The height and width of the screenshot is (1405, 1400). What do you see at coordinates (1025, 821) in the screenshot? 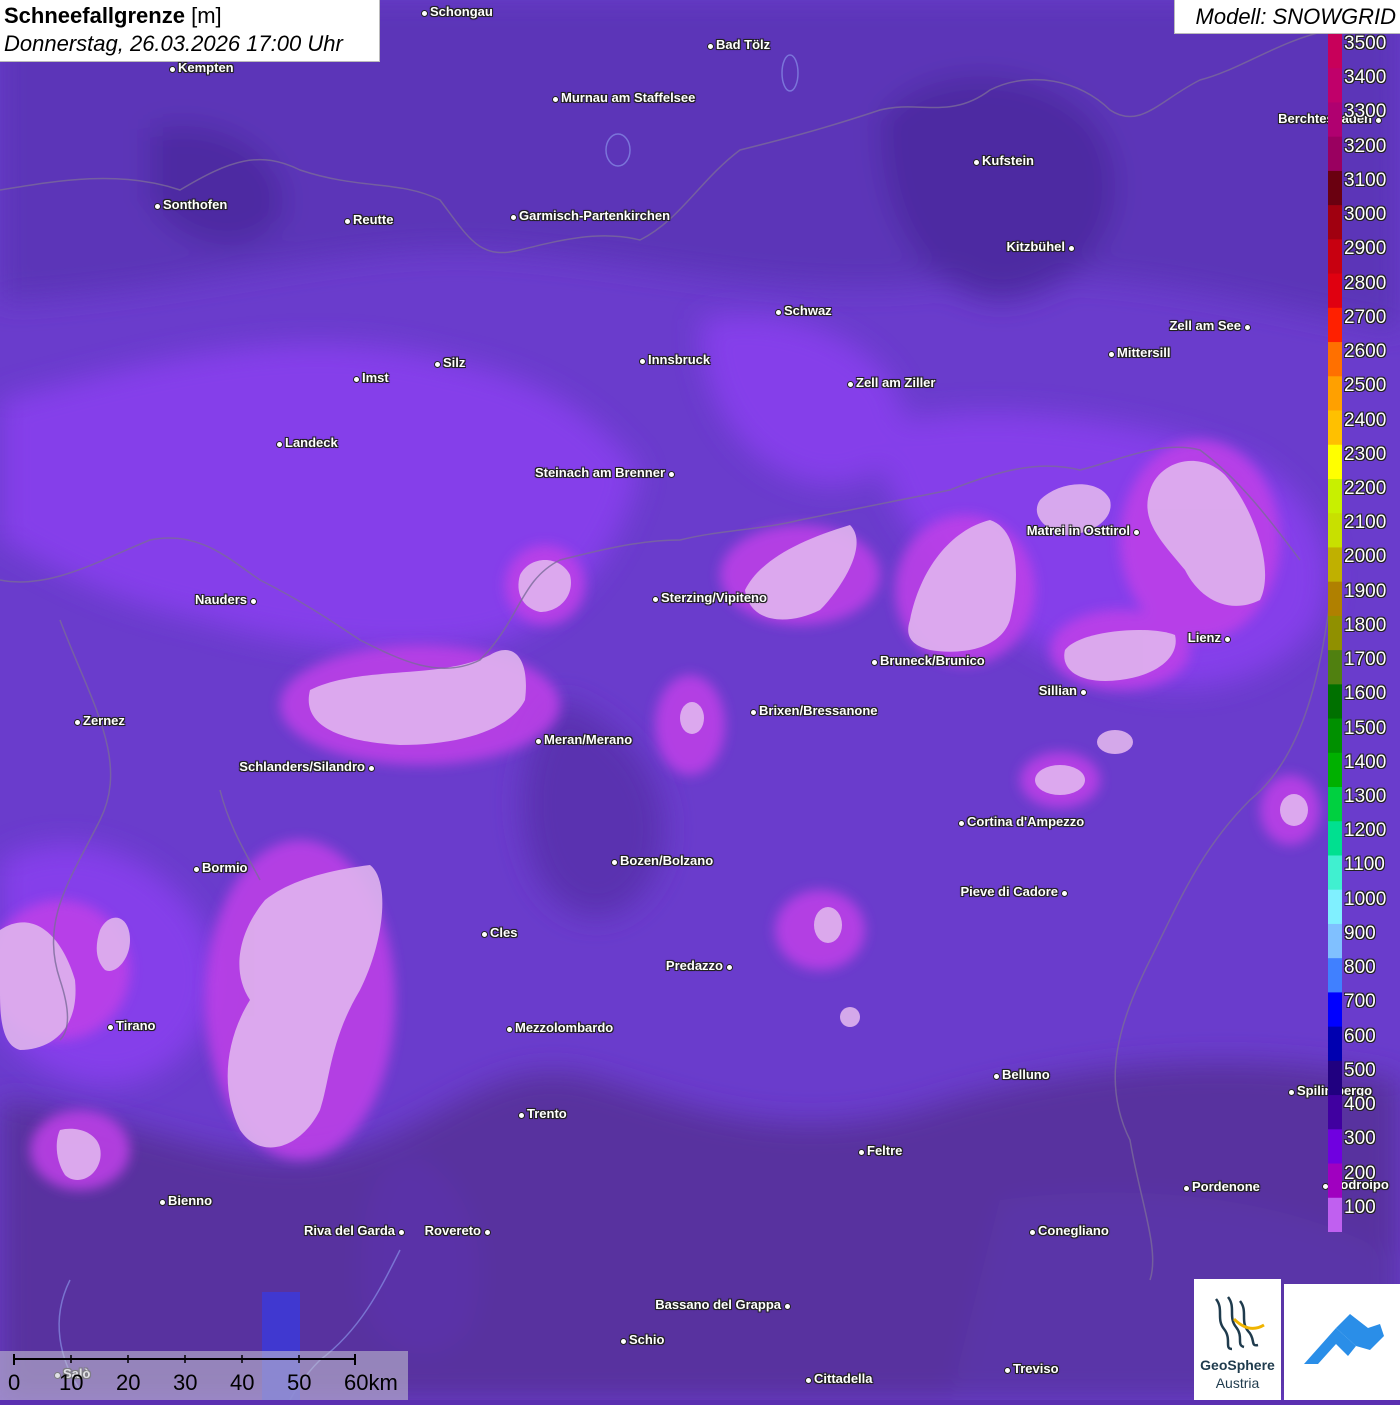
I see `city-label: Cortina d'Ampezzo` at bounding box center [1025, 821].